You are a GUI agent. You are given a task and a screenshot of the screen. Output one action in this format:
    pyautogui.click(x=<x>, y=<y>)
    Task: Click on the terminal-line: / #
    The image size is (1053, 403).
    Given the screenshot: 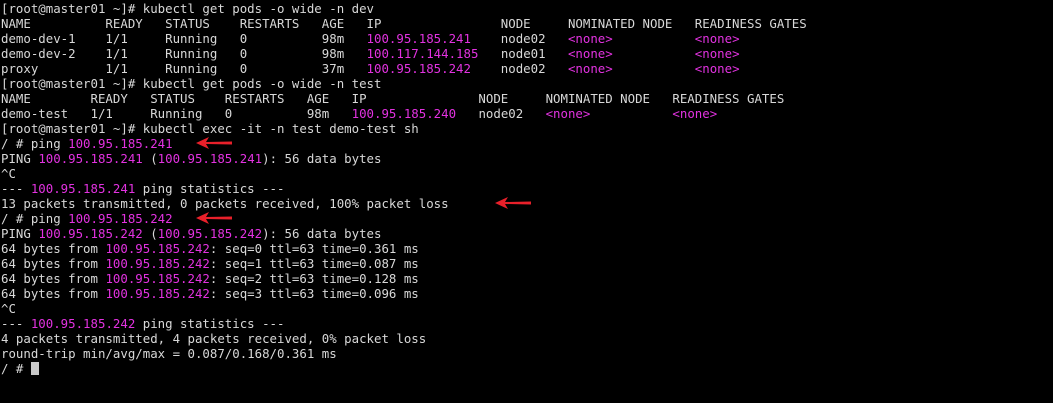 What is the action you would take?
    pyautogui.click(x=526, y=368)
    